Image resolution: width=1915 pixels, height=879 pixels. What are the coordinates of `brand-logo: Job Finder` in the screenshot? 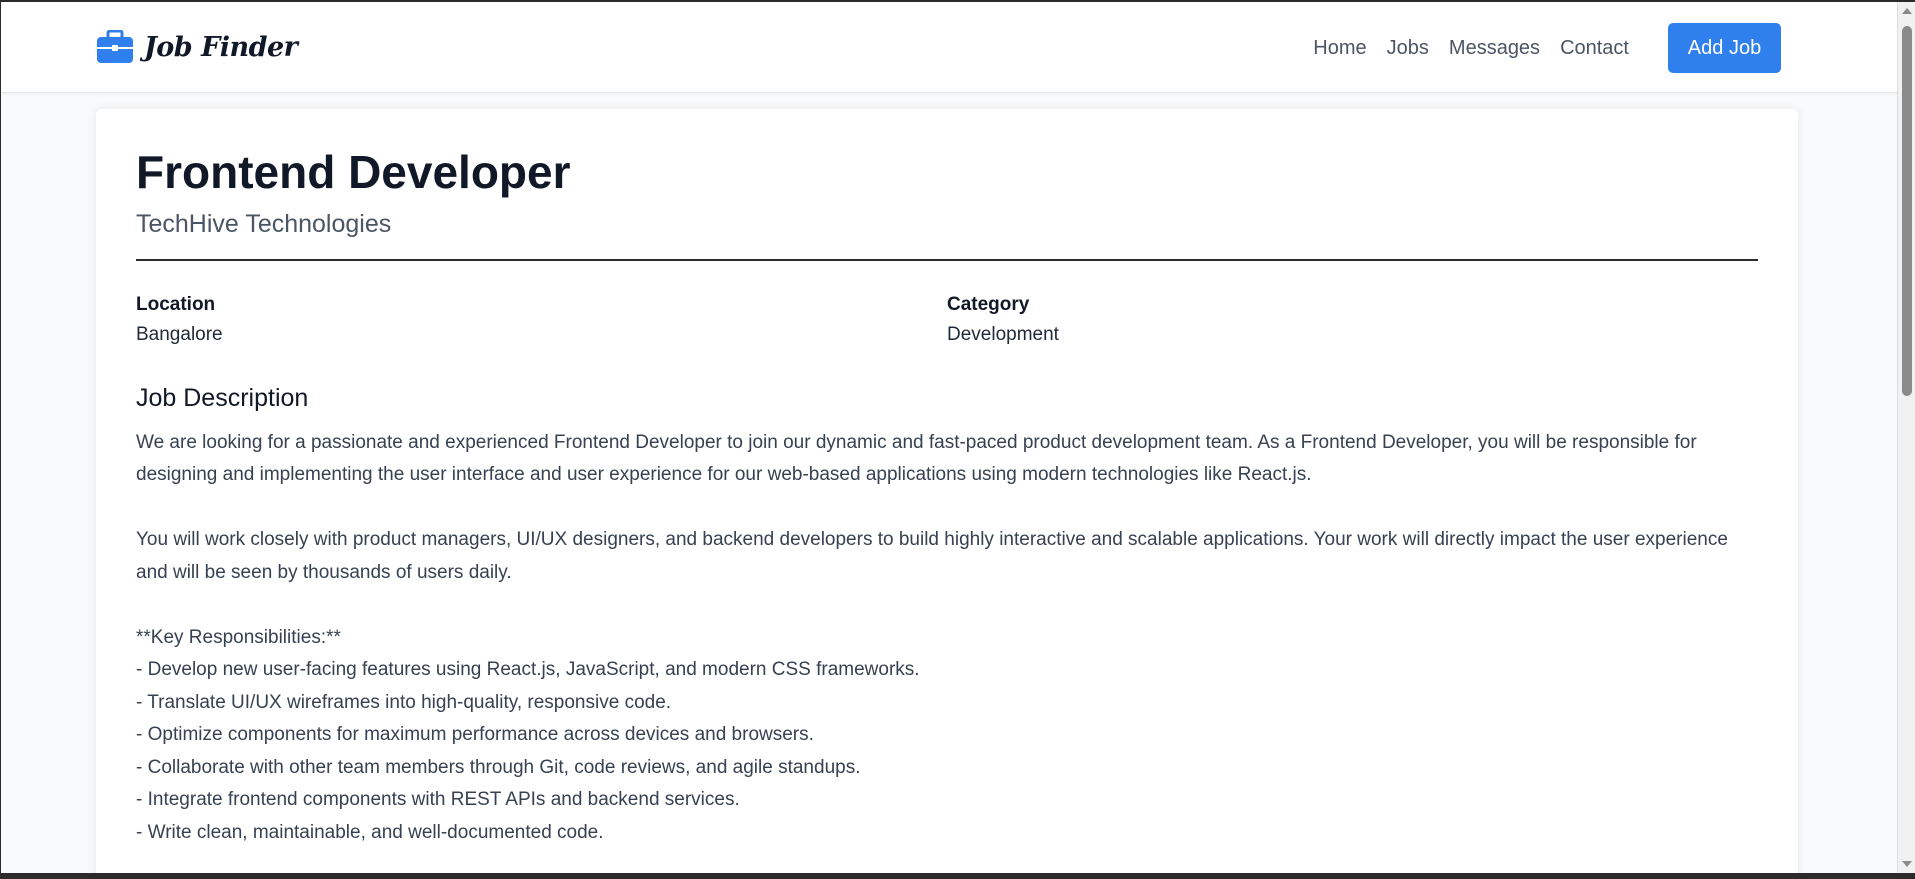 It's located at (197, 47).